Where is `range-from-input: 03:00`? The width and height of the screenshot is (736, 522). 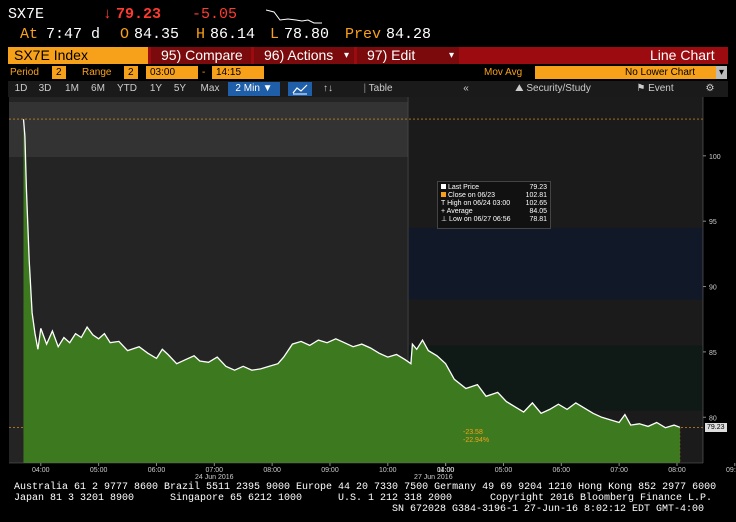 range-from-input: 03:00 is located at coordinates (172, 72).